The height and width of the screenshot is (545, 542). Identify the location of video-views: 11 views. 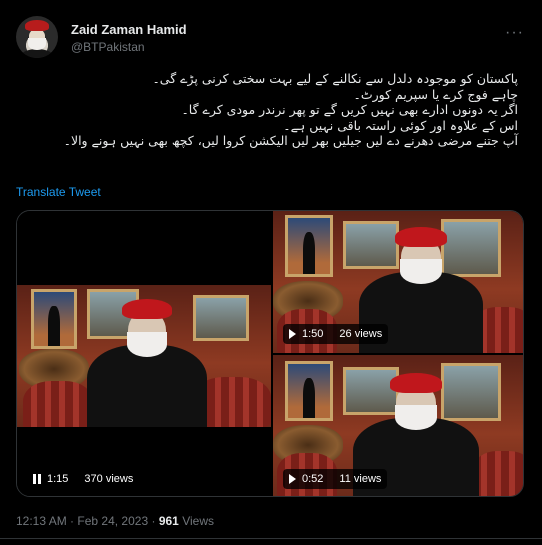
(360, 479).